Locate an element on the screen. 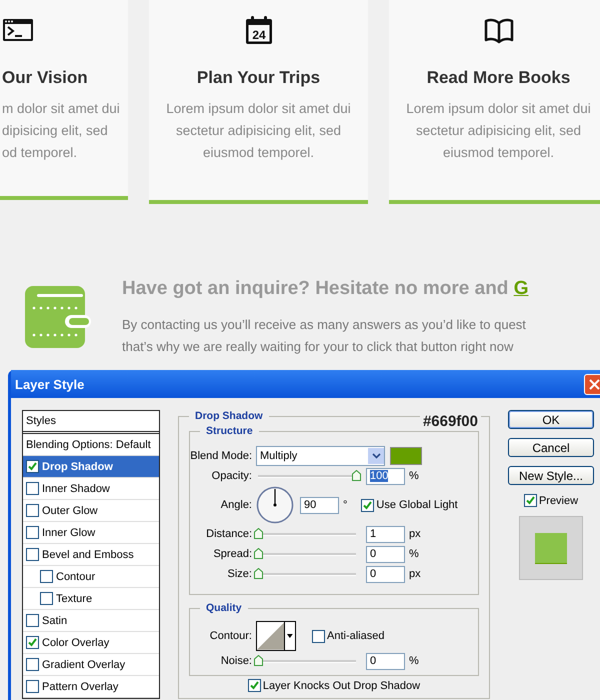  preview-swatch is located at coordinates (551, 548).